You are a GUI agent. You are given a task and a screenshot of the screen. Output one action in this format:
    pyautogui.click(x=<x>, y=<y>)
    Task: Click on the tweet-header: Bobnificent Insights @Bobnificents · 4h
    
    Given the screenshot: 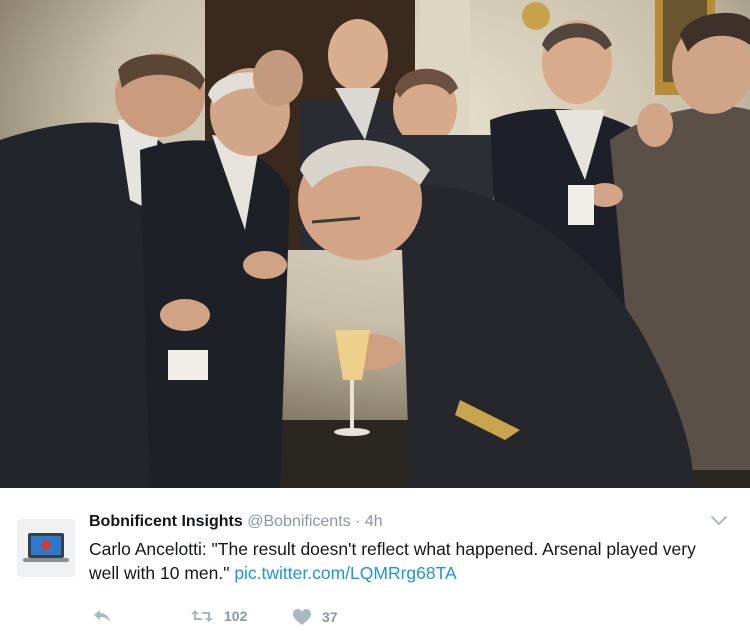 What is the action you would take?
    pyautogui.click(x=236, y=522)
    